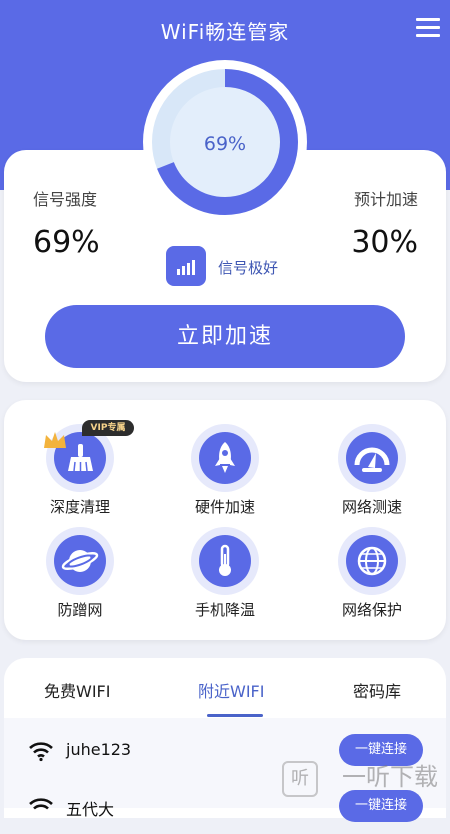 Image resolution: width=450 pixels, height=834 pixels. I want to click on gauge-value: 69%, so click(225, 144).